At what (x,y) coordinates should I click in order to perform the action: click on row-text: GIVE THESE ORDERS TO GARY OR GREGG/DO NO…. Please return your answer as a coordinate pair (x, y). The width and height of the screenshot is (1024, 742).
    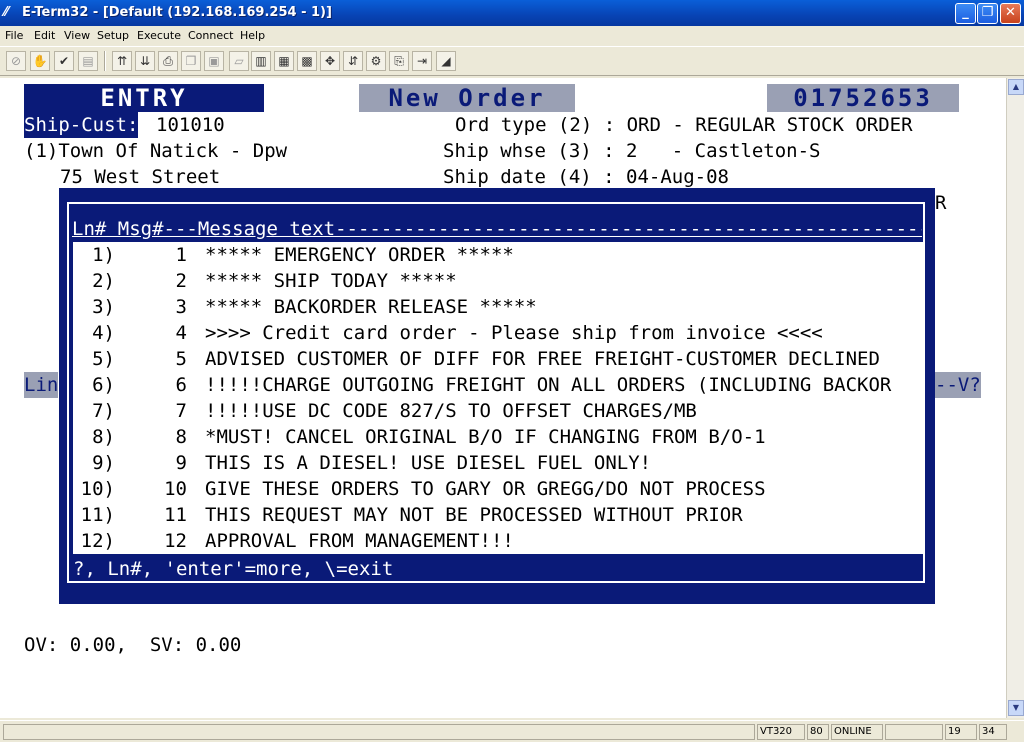
    Looking at the image, I should click on (485, 489).